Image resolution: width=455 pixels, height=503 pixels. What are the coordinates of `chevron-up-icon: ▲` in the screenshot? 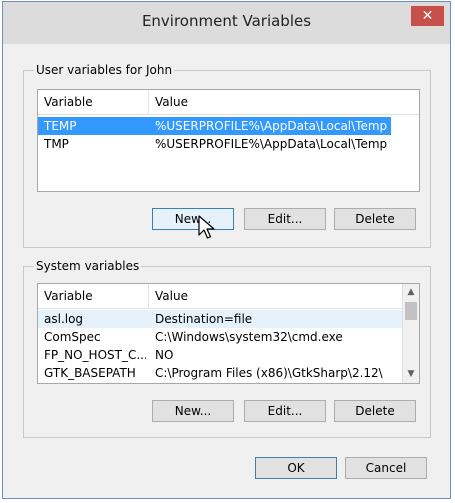 It's located at (411, 292).